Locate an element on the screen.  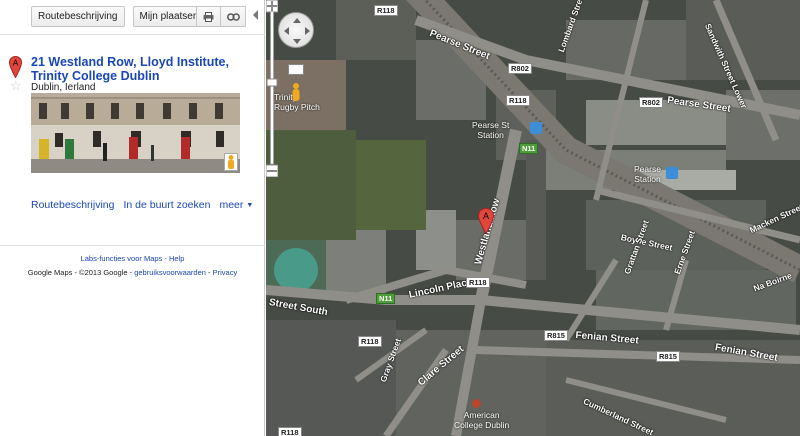
print-icon is located at coordinates (208, 16).